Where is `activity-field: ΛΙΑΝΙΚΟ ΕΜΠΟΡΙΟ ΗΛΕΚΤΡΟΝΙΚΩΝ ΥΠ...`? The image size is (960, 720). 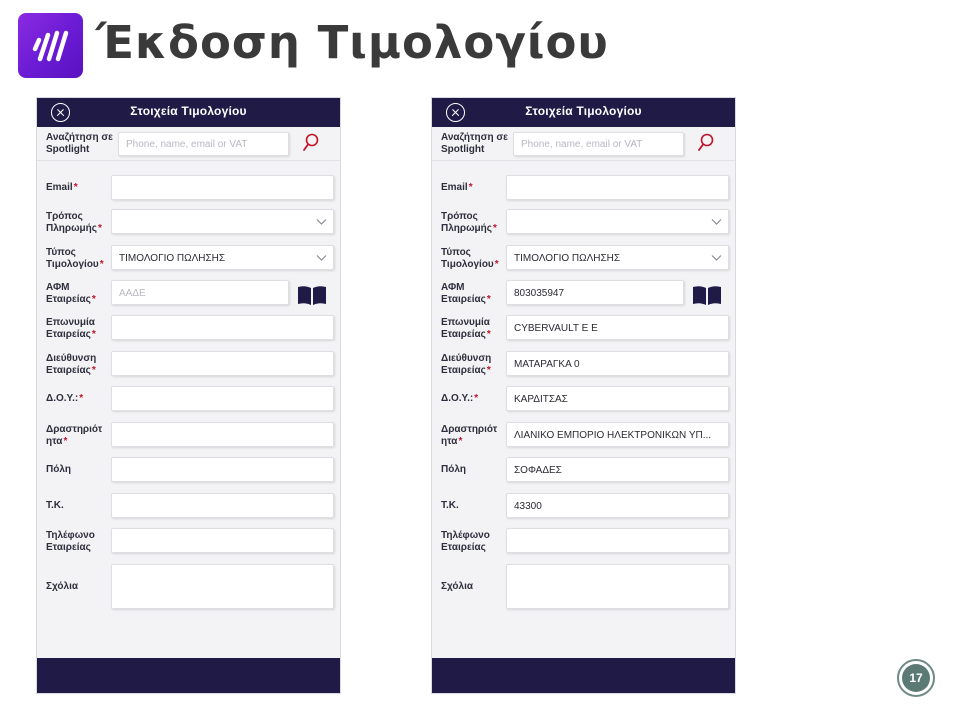
activity-field: ΛΙΑΝΙΚΟ ΕΜΠΟΡΙΟ ΗΛΕΚΤΡΟΝΙΚΩΝ ΥΠ... is located at coordinates (617, 434).